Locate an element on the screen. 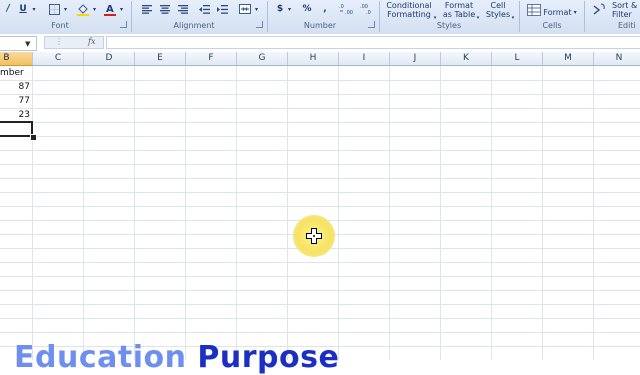 The width and height of the screenshot is (640, 375). align-right-button is located at coordinates (182, 9).